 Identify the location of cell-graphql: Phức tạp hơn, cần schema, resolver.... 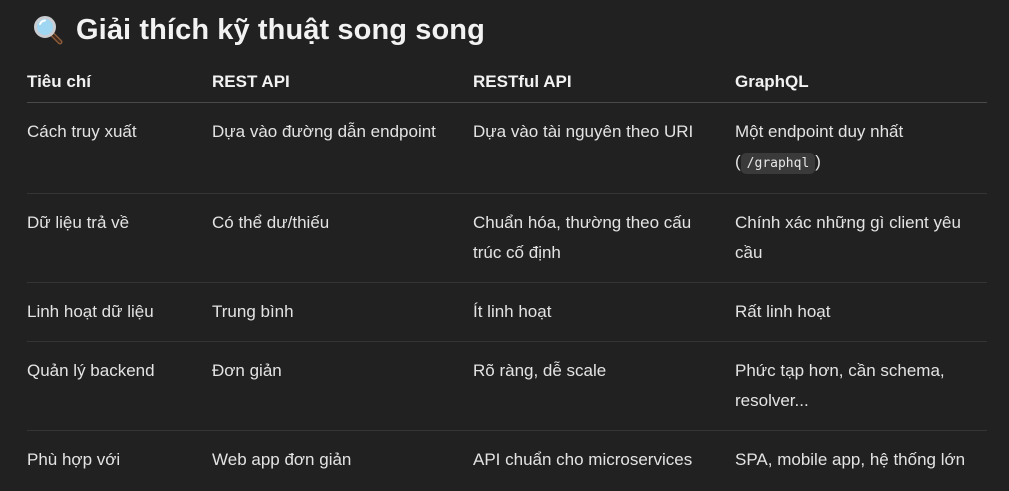
(861, 386).